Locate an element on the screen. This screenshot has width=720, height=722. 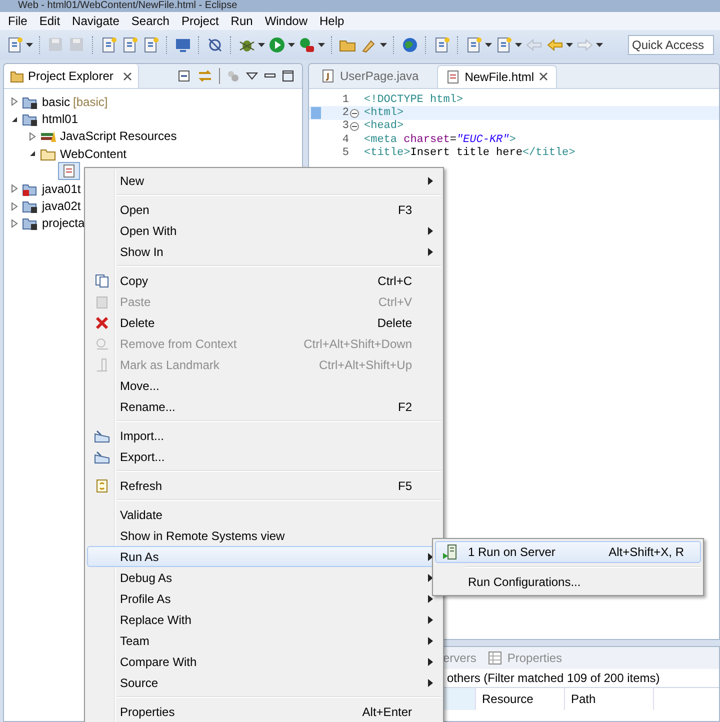
menu-item: Window is located at coordinates (286, 21).